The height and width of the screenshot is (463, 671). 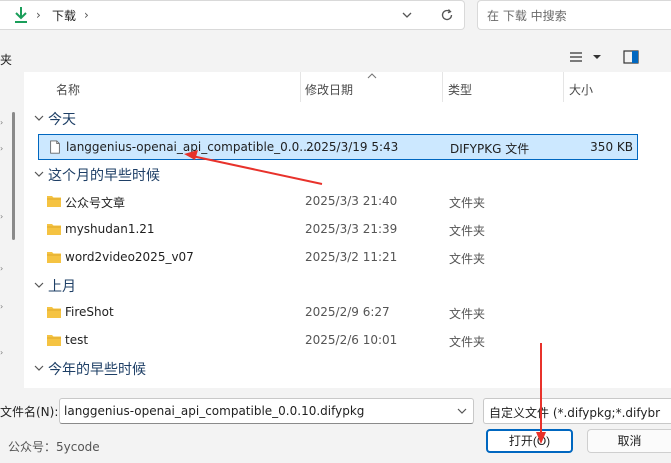 What do you see at coordinates (447, 15) in the screenshot?
I see `refresh-icon` at bounding box center [447, 15].